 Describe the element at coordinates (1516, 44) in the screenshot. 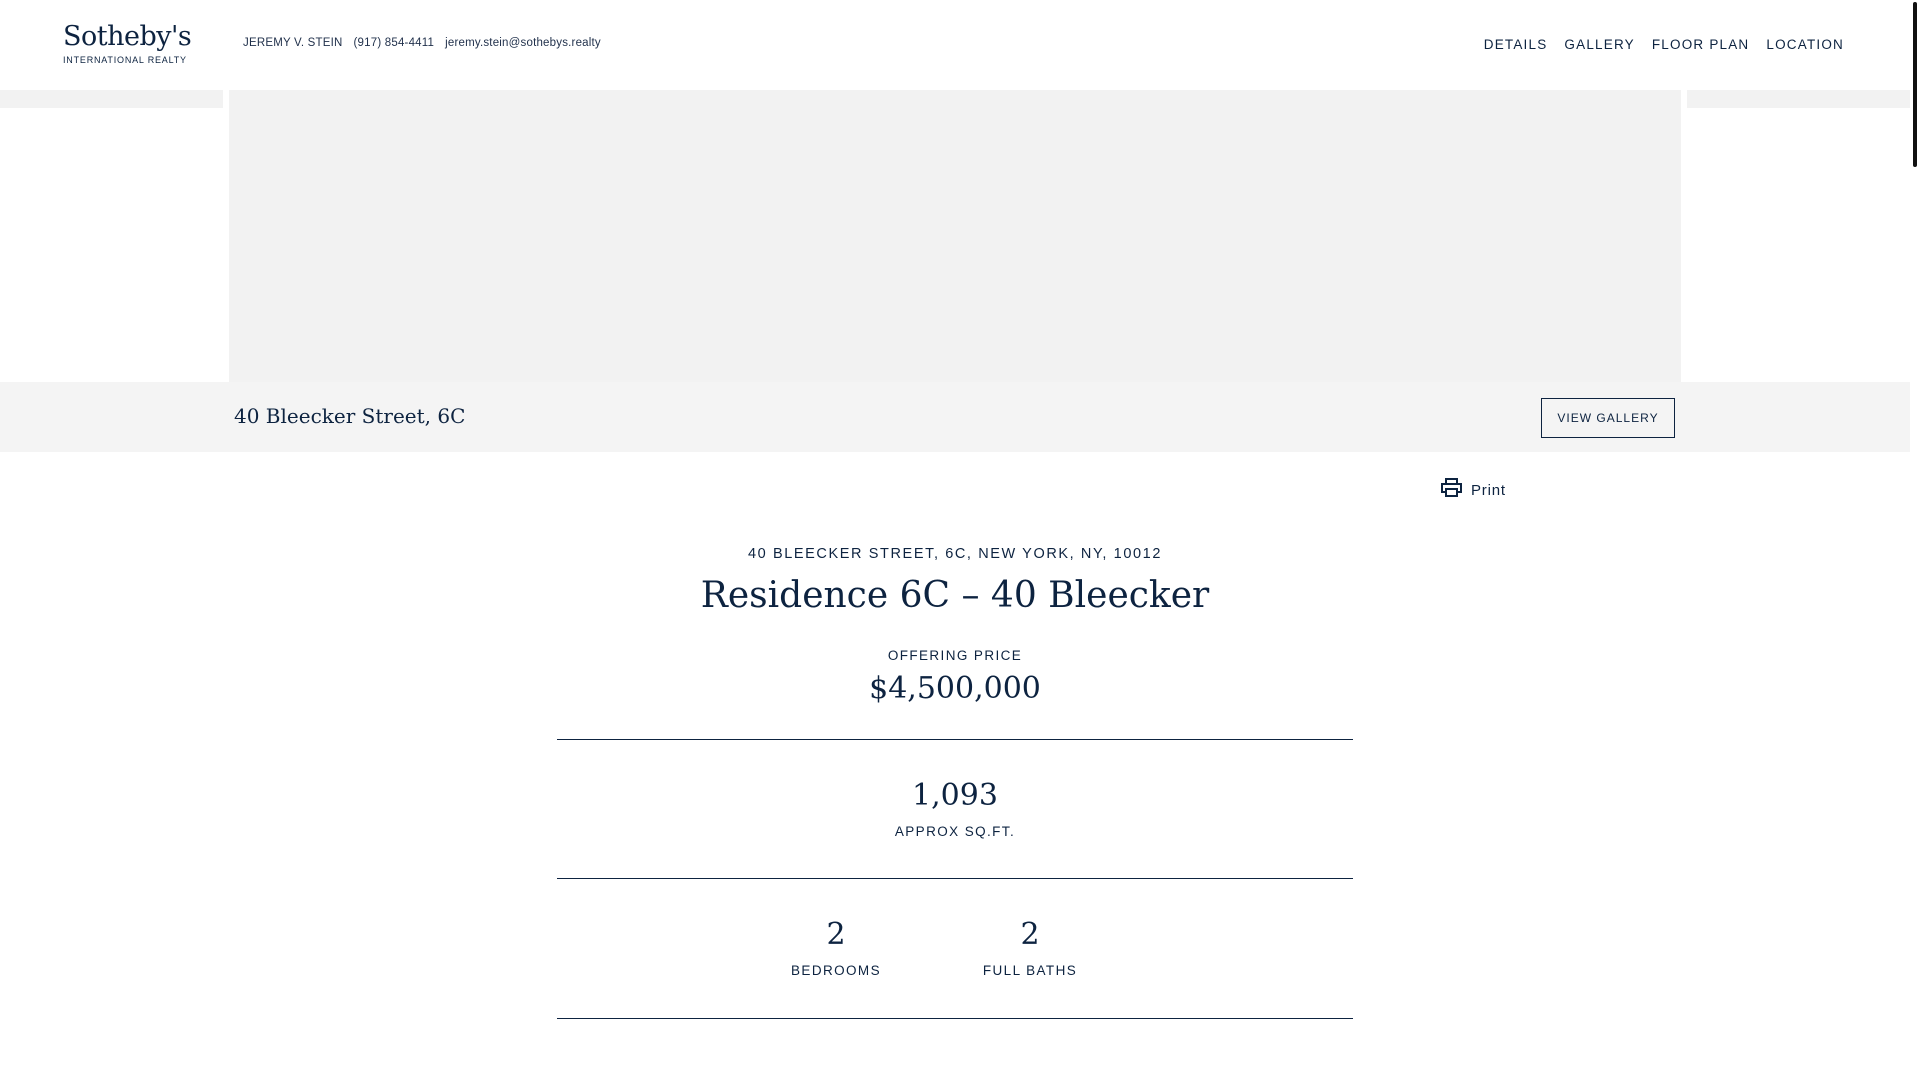

I see `nav-details: DETAILS` at that location.